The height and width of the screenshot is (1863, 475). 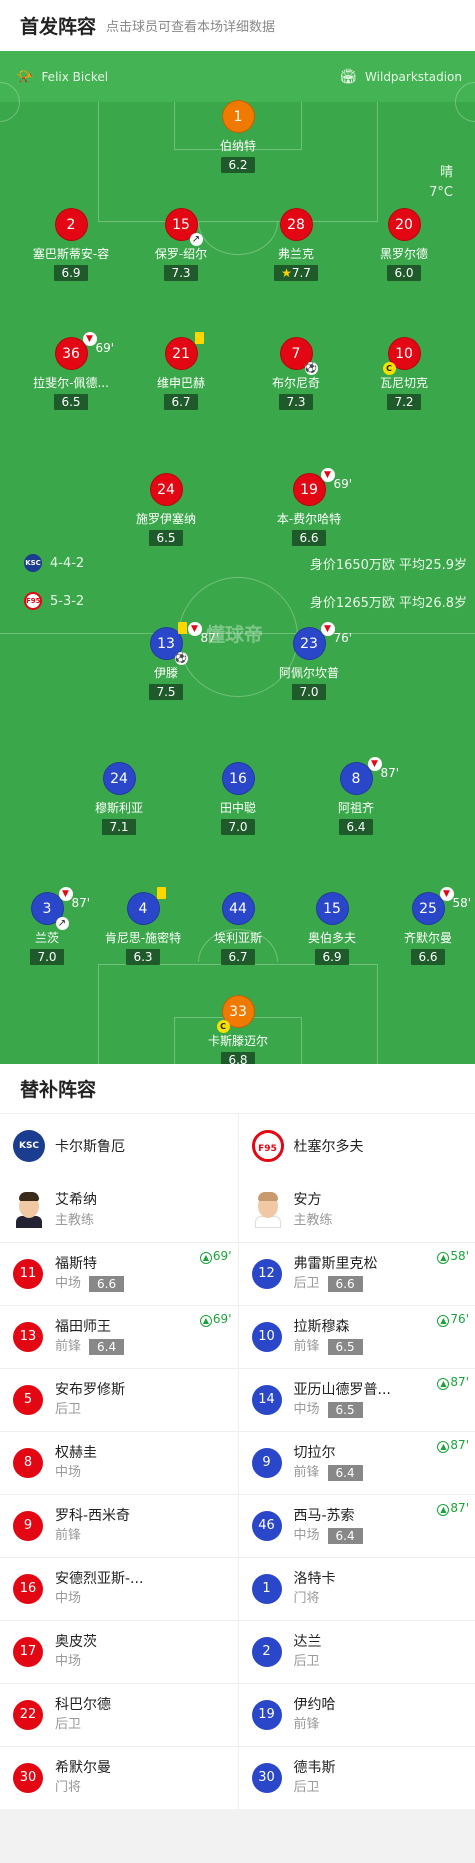 What do you see at coordinates (84, 351) in the screenshot?
I see `player-number: 36 ▼ 69'` at bounding box center [84, 351].